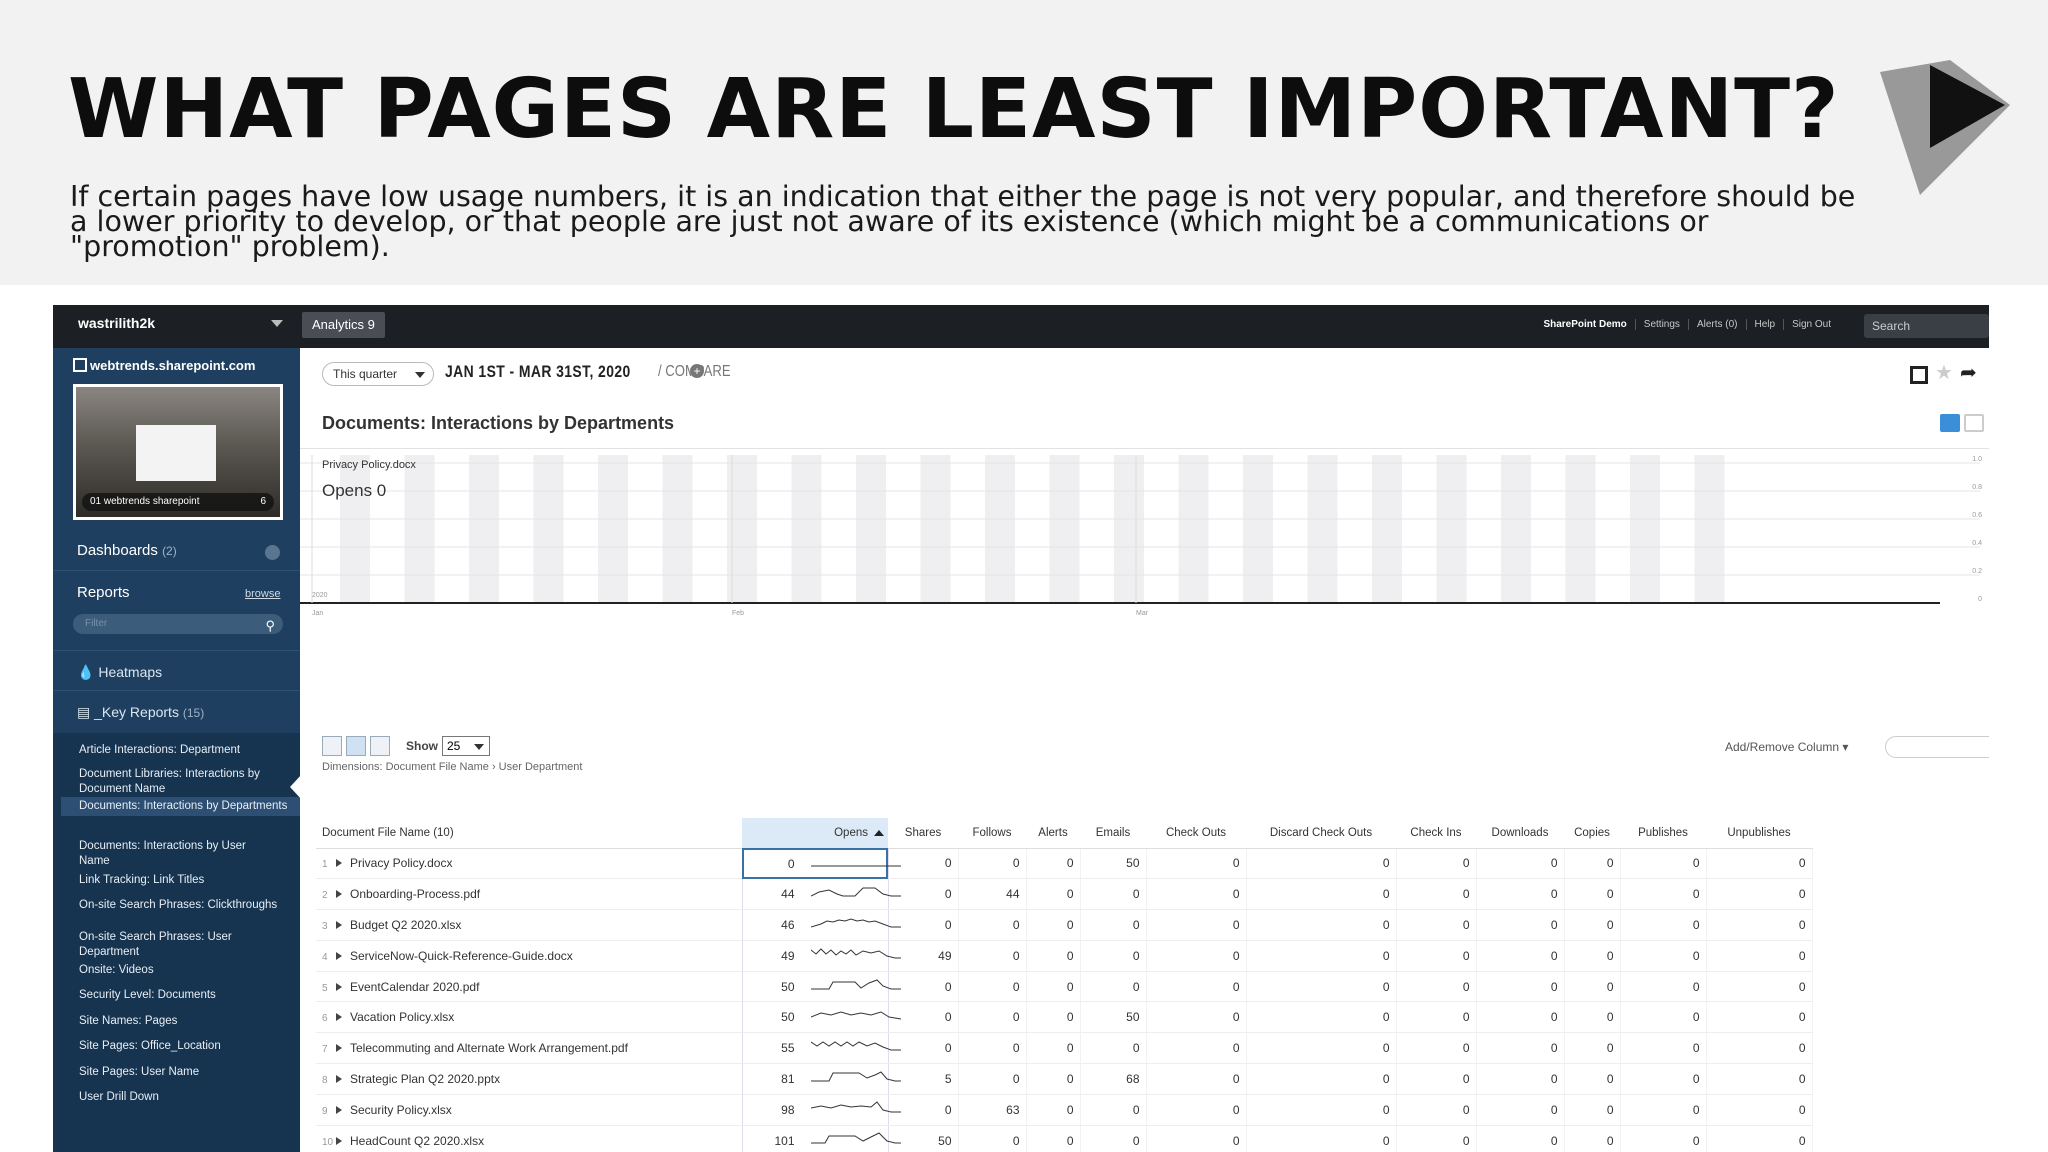 The width and height of the screenshot is (2048, 1152). Describe the element at coordinates (1113, 833) in the screenshot. I see `column-header: Emails` at that location.